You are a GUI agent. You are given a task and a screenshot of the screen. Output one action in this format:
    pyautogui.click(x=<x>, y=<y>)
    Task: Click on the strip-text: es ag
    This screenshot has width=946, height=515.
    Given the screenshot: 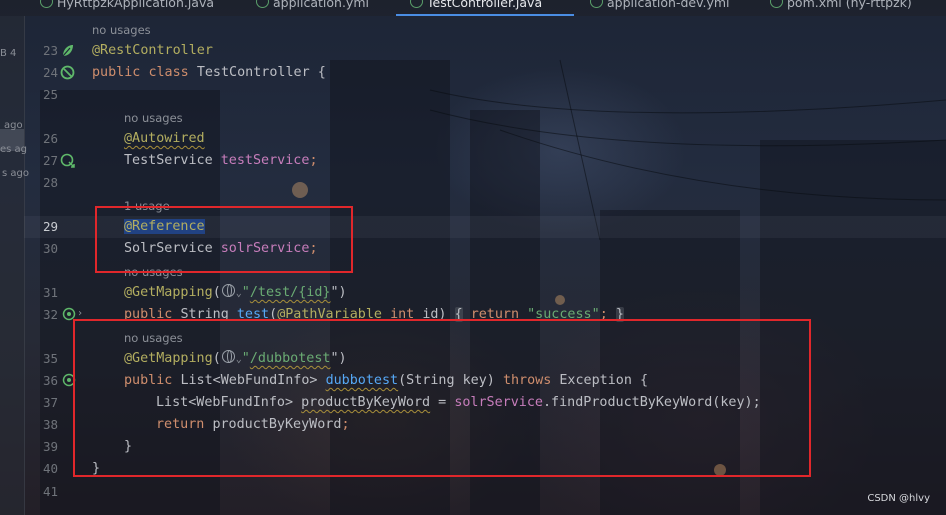 What is the action you would take?
    pyautogui.click(x=14, y=149)
    